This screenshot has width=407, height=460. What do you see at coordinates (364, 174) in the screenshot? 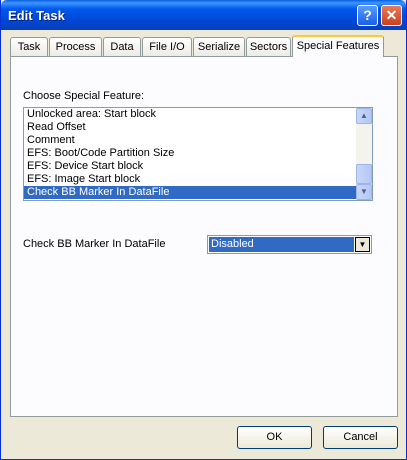
I see `scrollbar-thumb` at bounding box center [364, 174].